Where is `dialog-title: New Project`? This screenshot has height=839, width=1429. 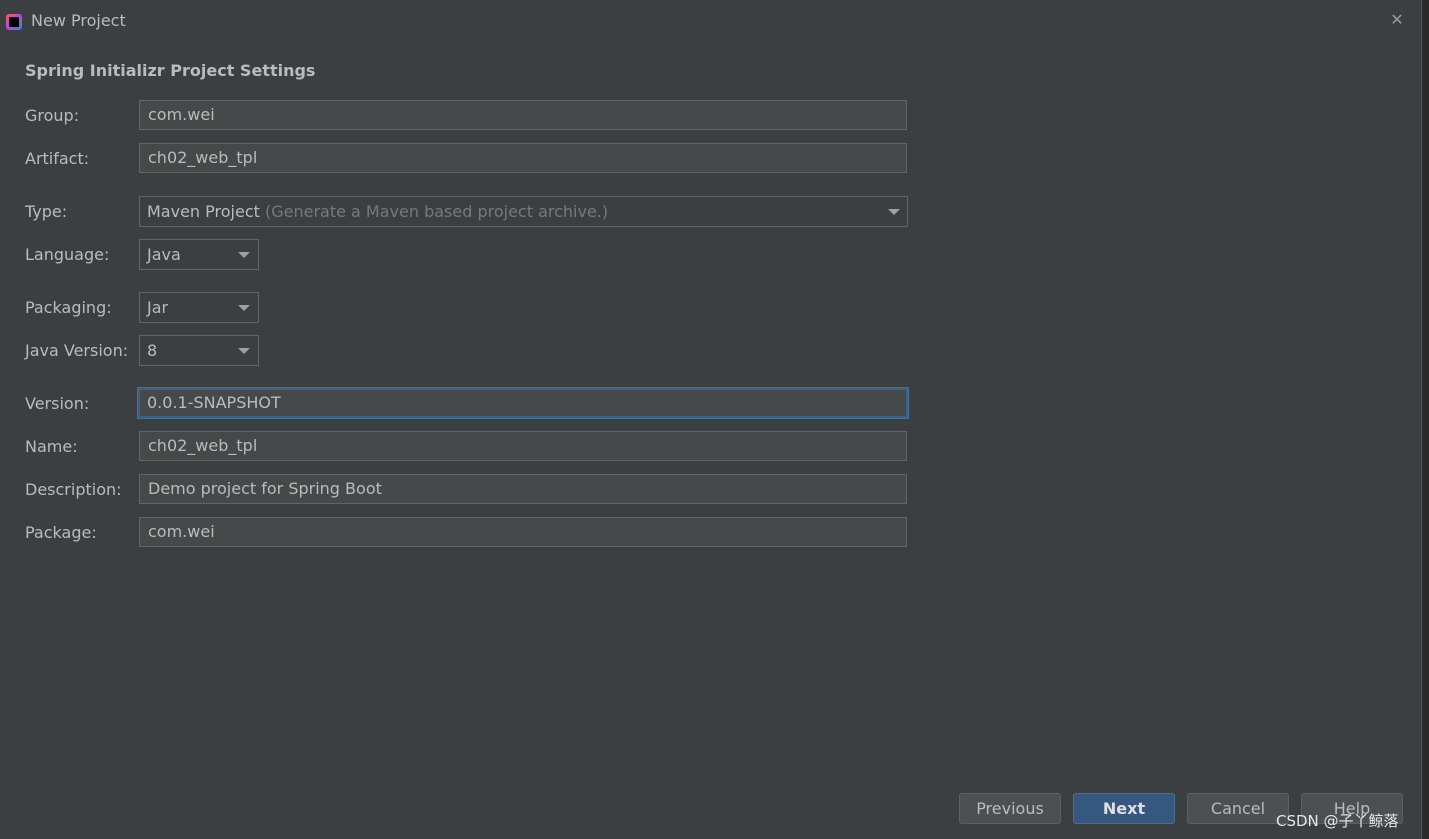
dialog-title: New Project is located at coordinates (78, 20).